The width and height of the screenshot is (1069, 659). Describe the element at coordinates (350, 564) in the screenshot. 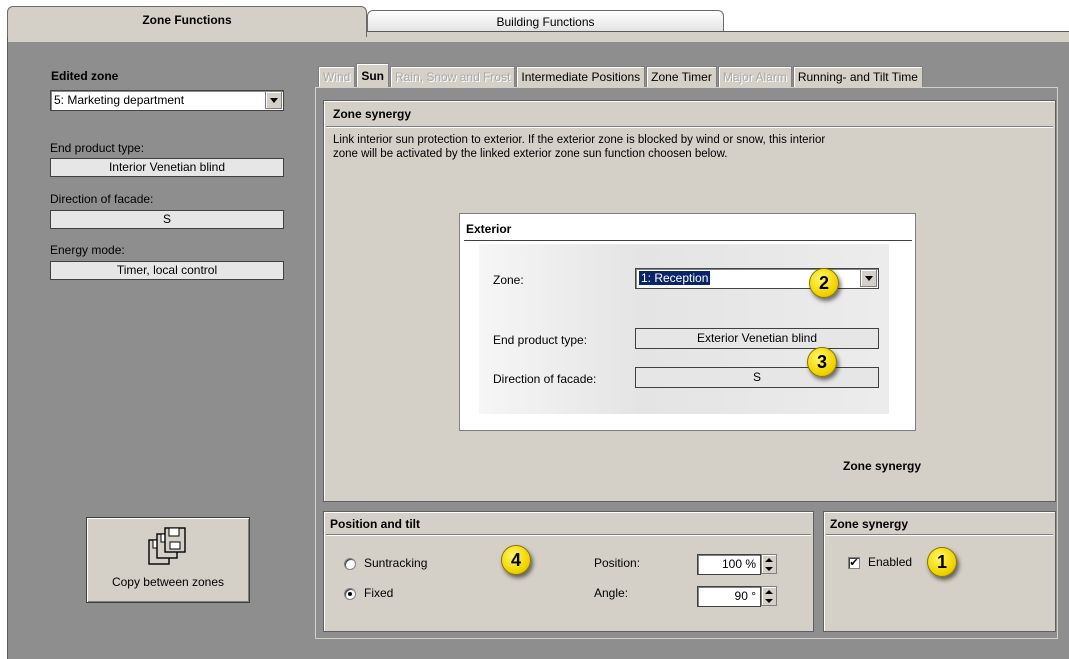

I see `suntracking-radio` at that location.